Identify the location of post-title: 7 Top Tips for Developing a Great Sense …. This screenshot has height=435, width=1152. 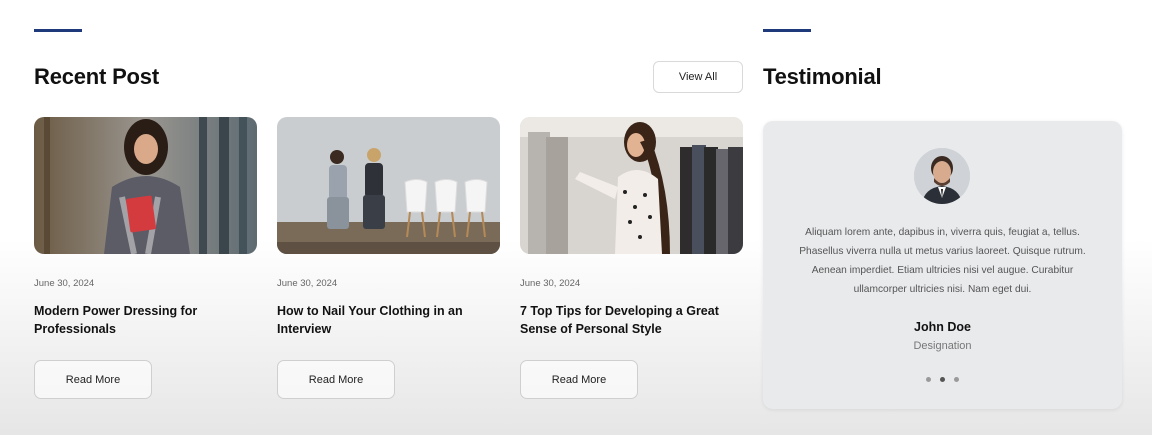
(631, 320).